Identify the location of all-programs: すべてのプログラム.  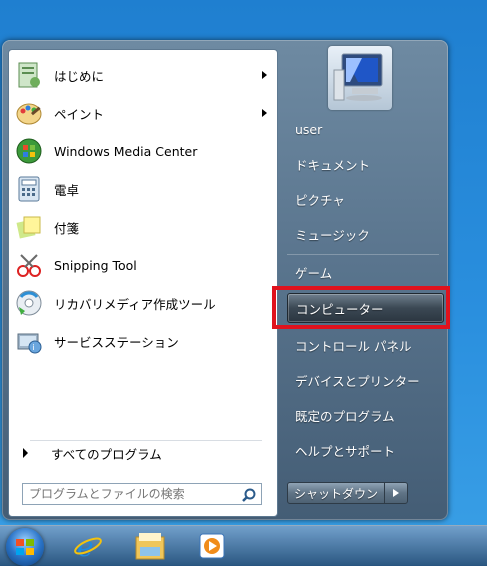
(143, 453).